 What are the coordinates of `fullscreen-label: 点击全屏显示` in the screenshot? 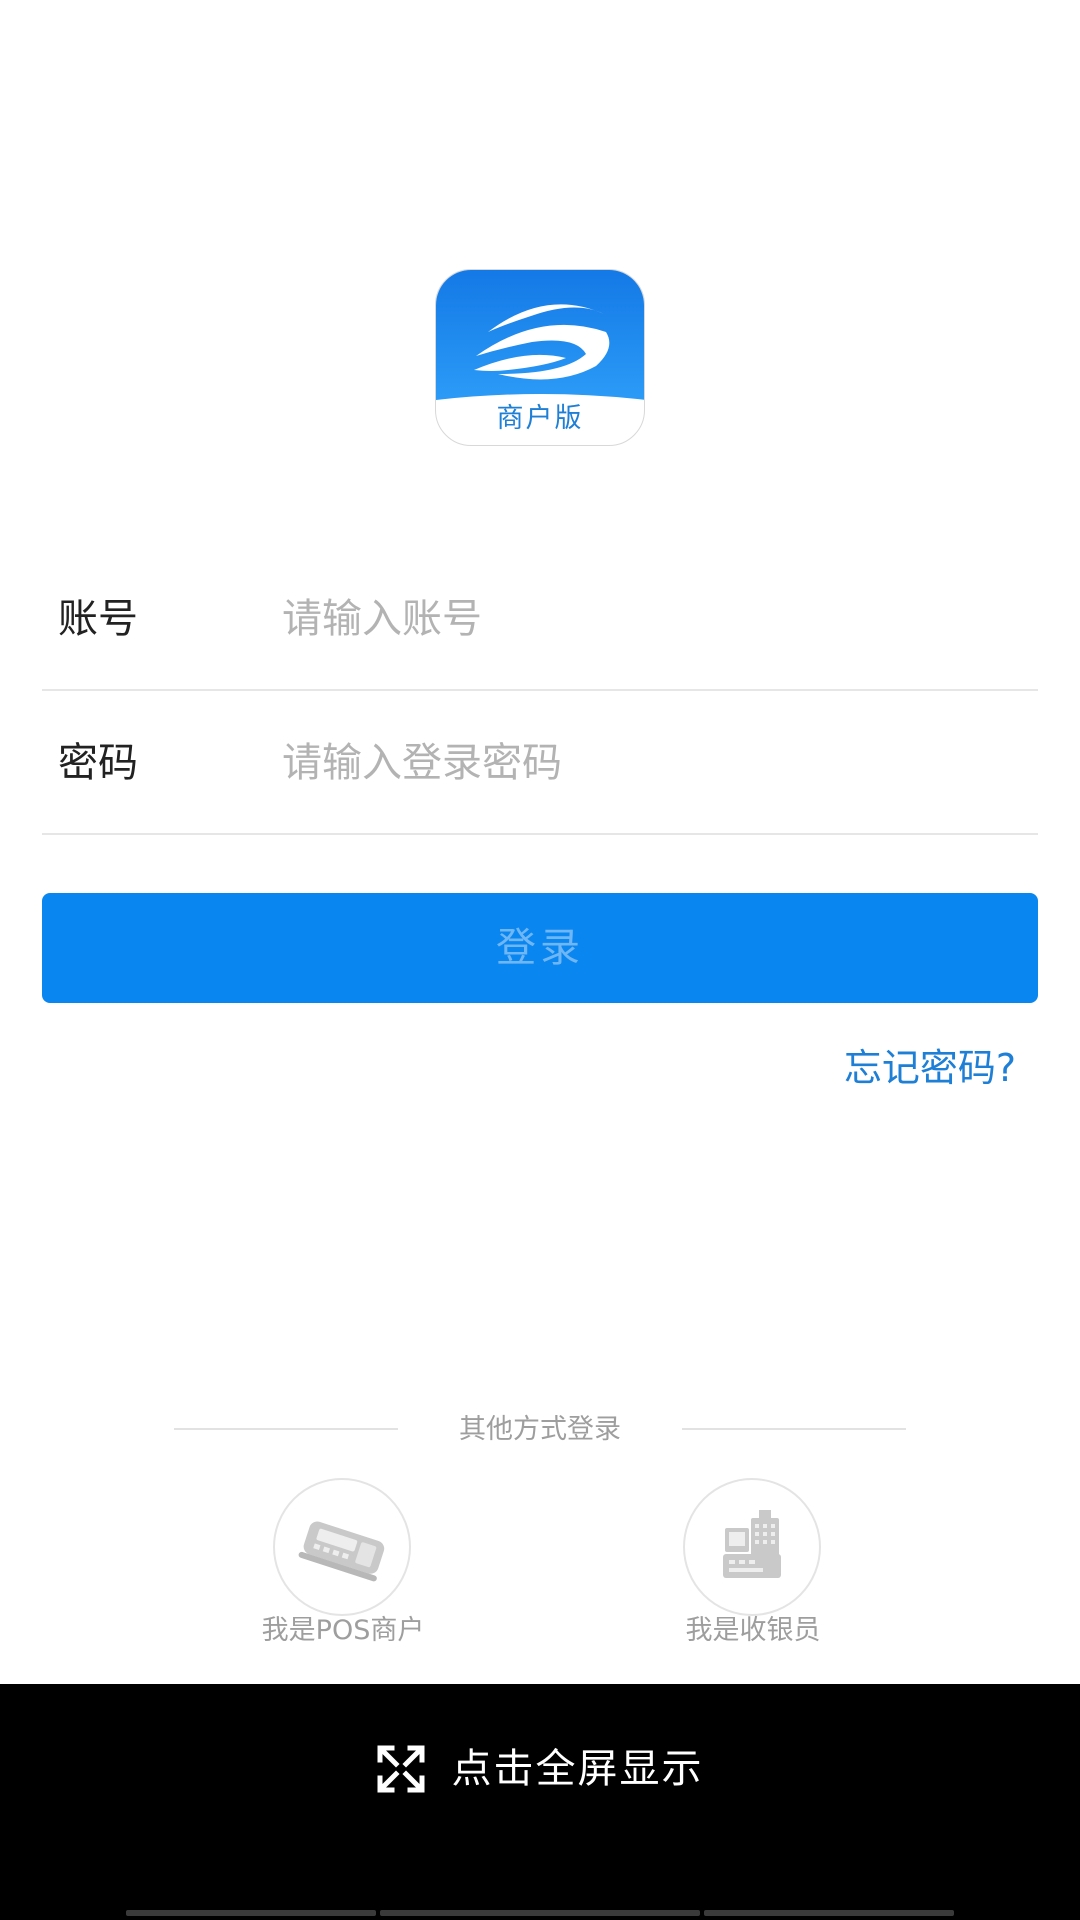 It's located at (577, 1768).